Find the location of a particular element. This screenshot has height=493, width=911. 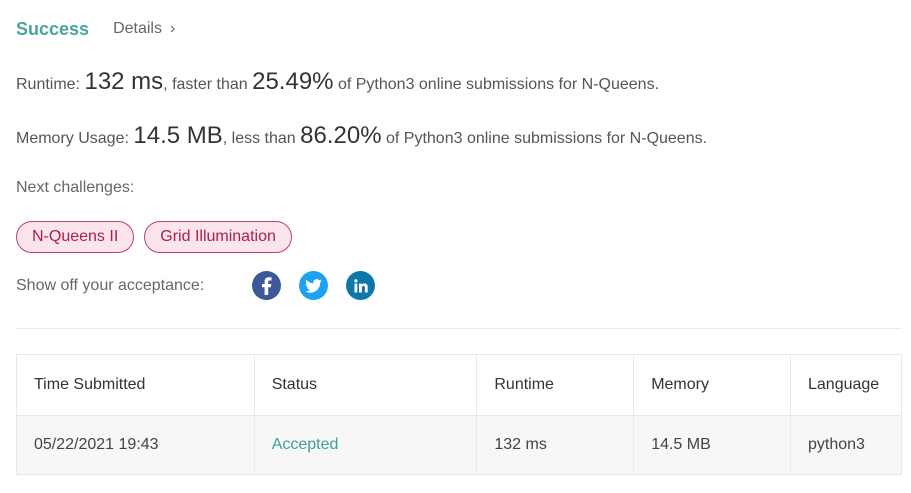

cell-memory: 14.5 MB is located at coordinates (712, 445).